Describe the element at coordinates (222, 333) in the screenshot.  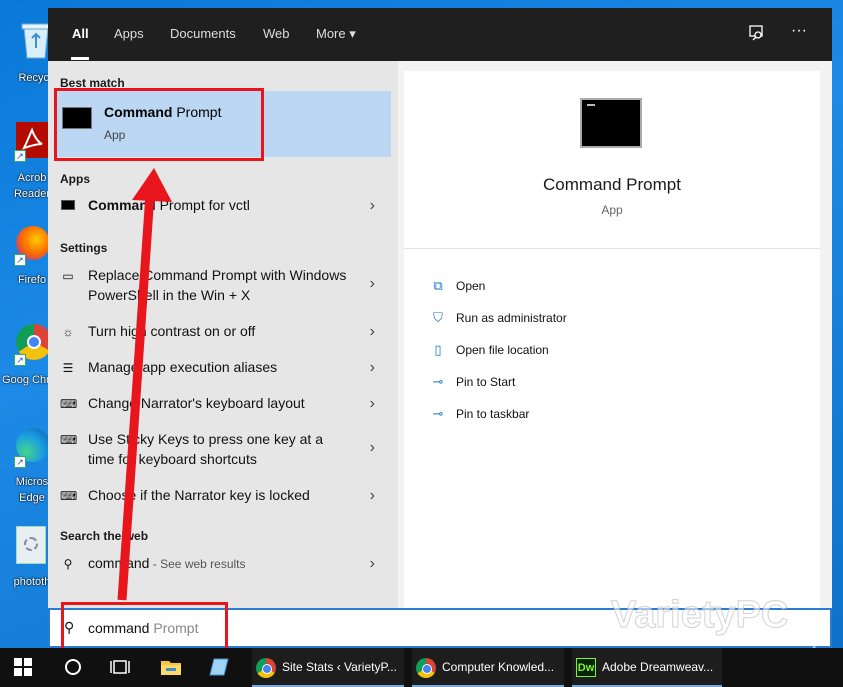
I see `setting-high-contrast: ☼ Turn high contrast on or off ›` at that location.